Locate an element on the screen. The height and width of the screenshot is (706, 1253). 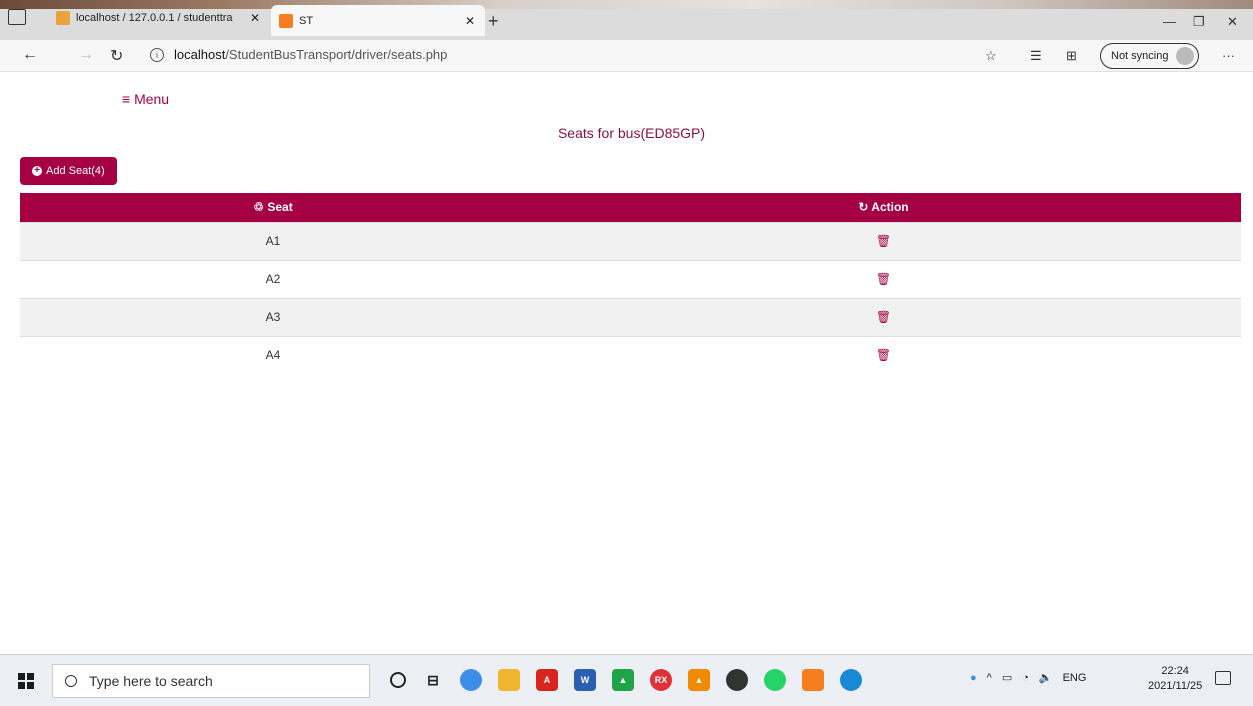
hamburger-icon: ≡ is located at coordinates (126, 99).